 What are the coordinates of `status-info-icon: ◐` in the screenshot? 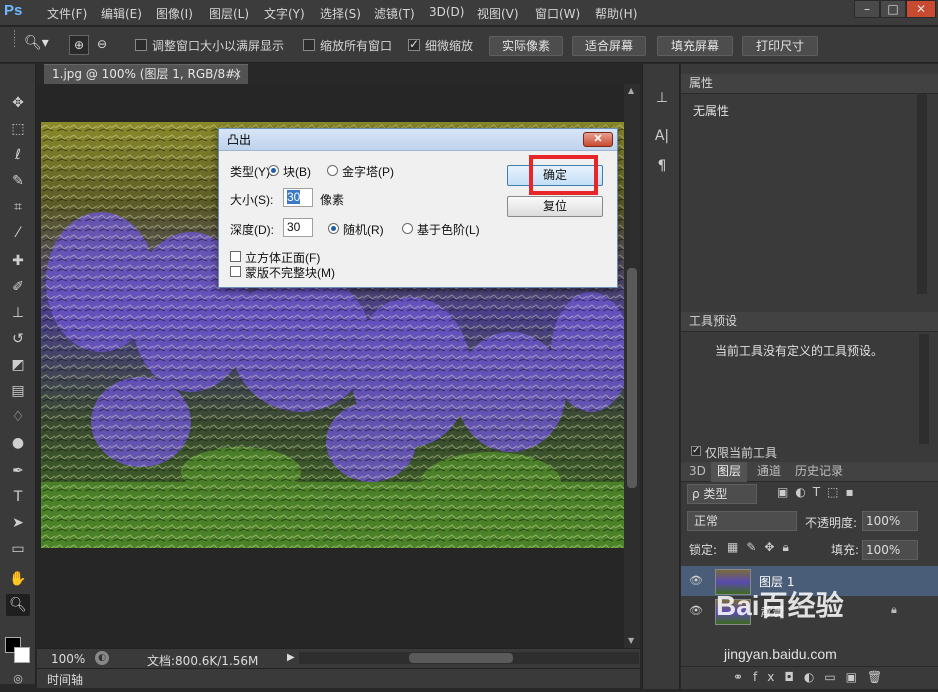 It's located at (102, 658).